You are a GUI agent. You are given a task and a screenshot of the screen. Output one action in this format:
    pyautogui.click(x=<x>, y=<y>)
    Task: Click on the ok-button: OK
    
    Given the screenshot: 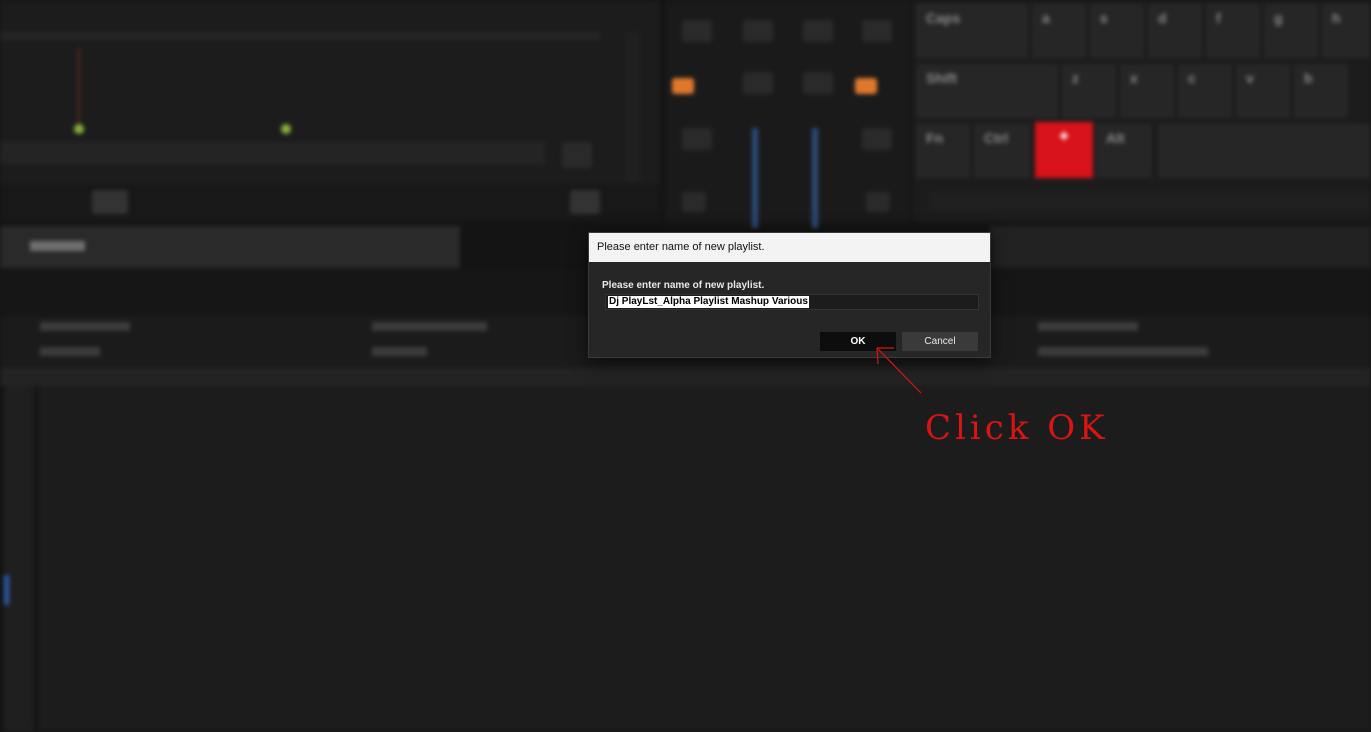 What is the action you would take?
    pyautogui.click(x=858, y=341)
    